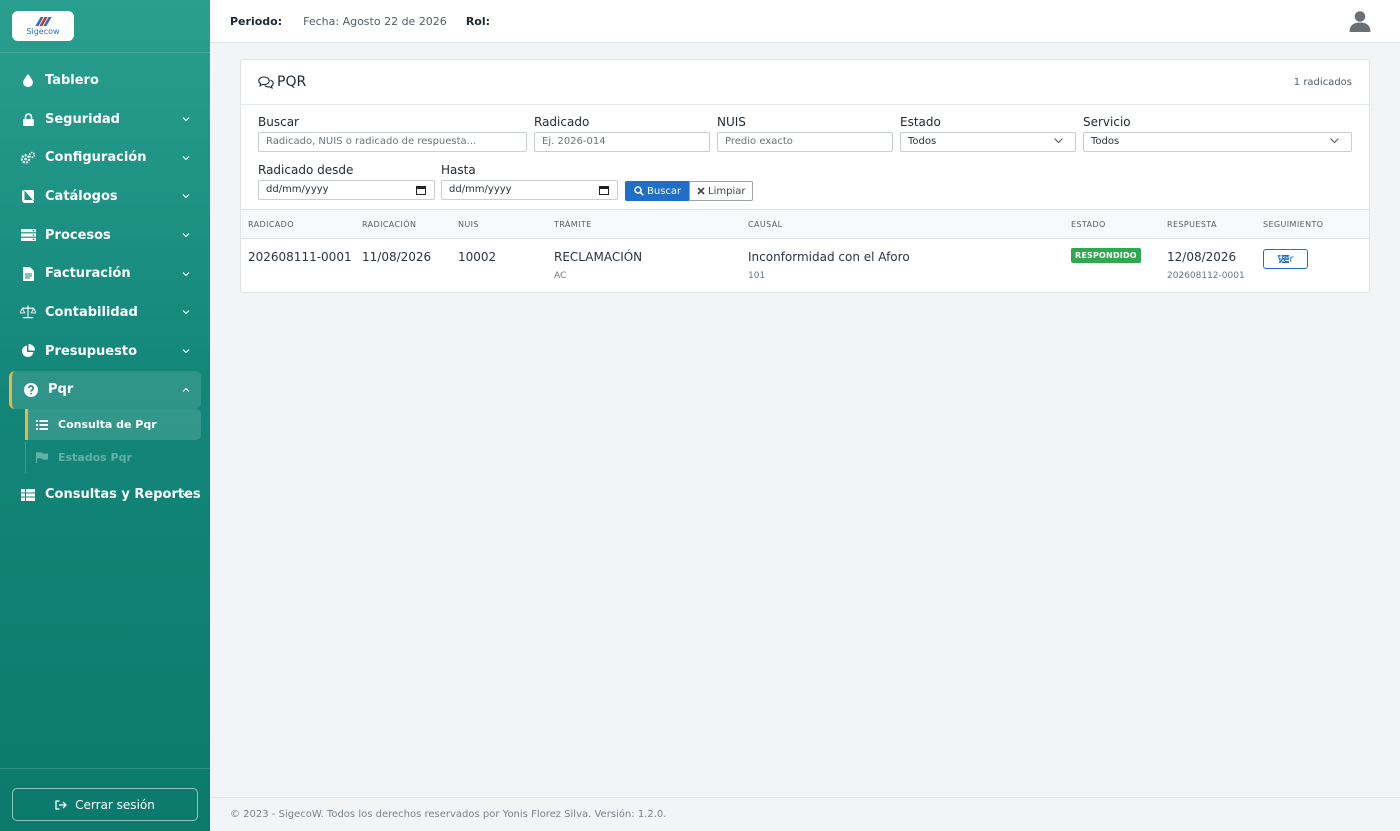  I want to click on pqr-submenu: Consulta de Pqr Estados Pqr, so click(113, 441).